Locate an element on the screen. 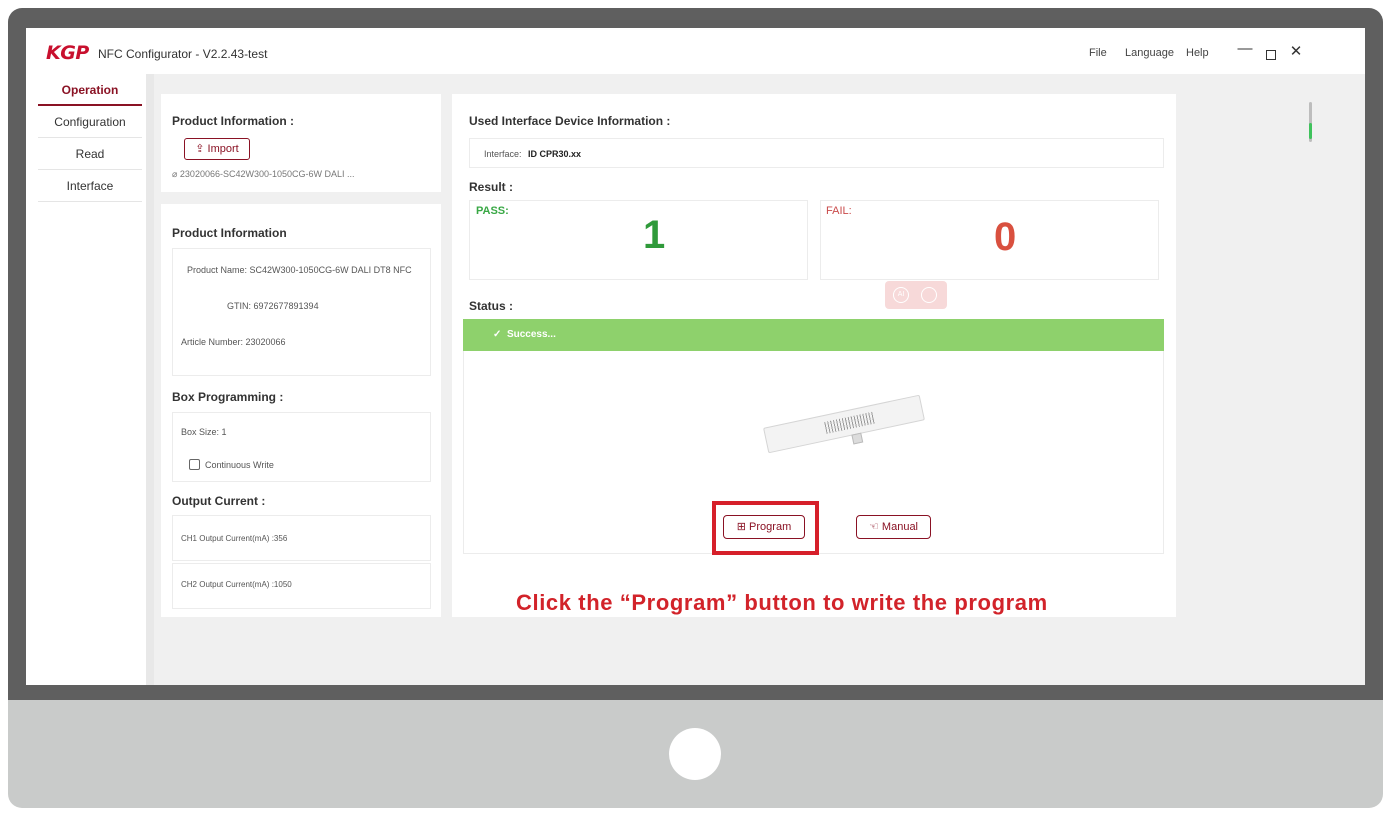  floating-toolbar: AI is located at coordinates (916, 295).